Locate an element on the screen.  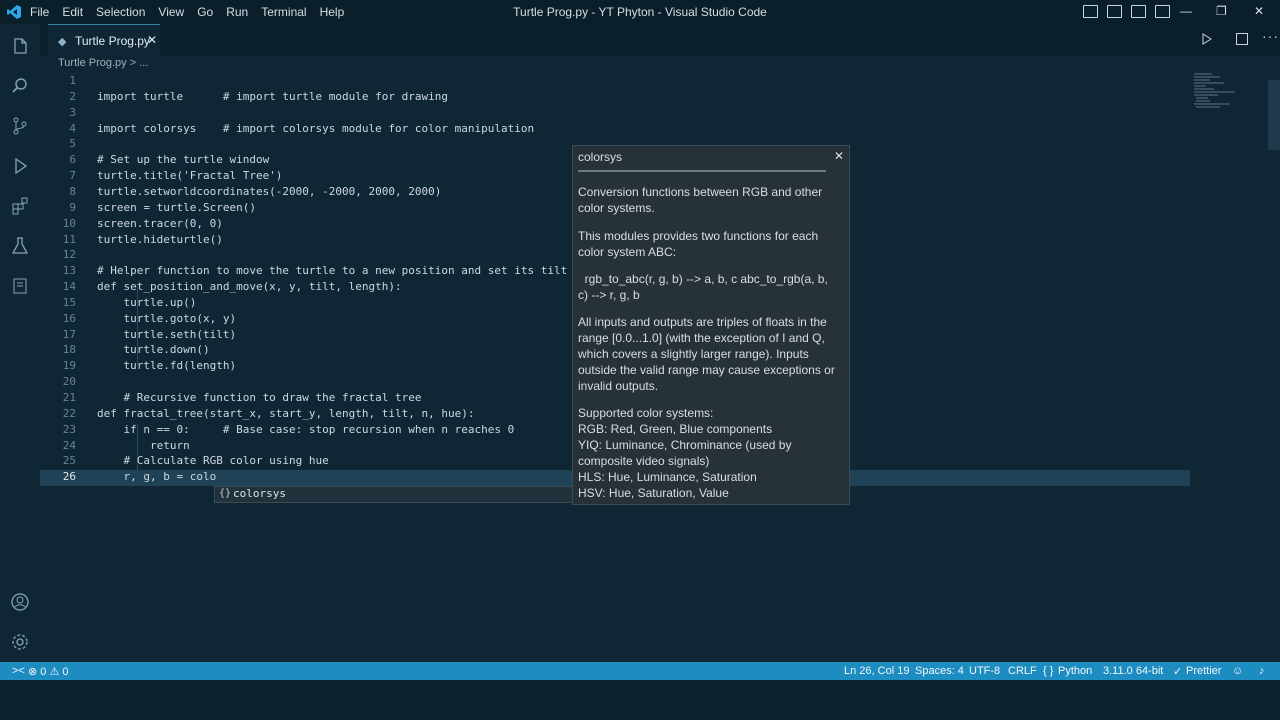
braces-icon: { } is located at coordinates (1048, 671).